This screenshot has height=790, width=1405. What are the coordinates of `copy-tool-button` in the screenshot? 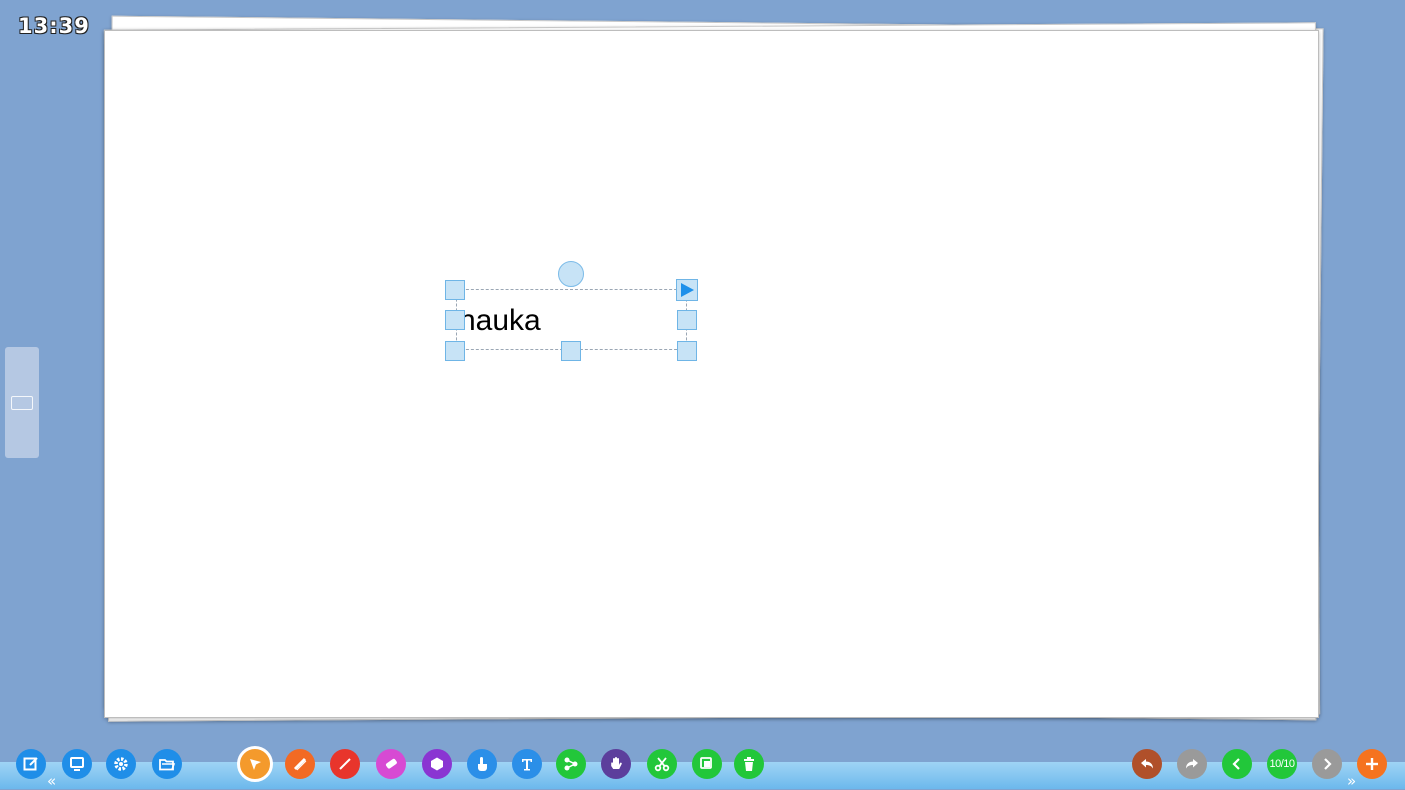 It's located at (707, 764).